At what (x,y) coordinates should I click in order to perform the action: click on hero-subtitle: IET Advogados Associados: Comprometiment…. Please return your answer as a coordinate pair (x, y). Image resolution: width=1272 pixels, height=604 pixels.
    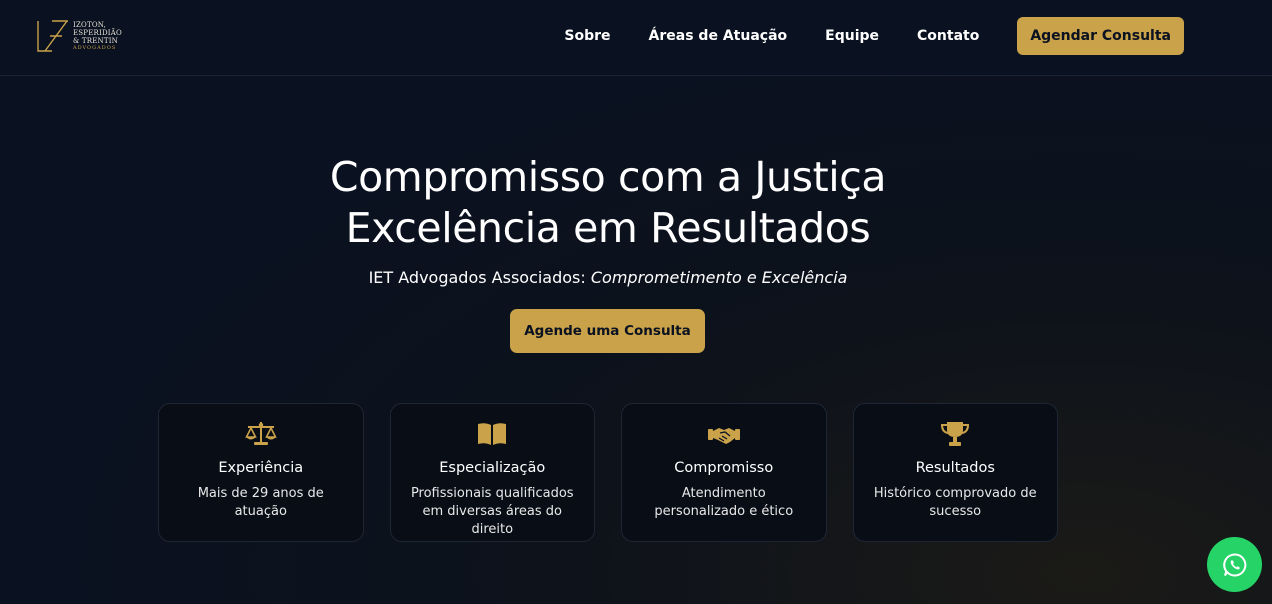
    Looking at the image, I should click on (608, 278).